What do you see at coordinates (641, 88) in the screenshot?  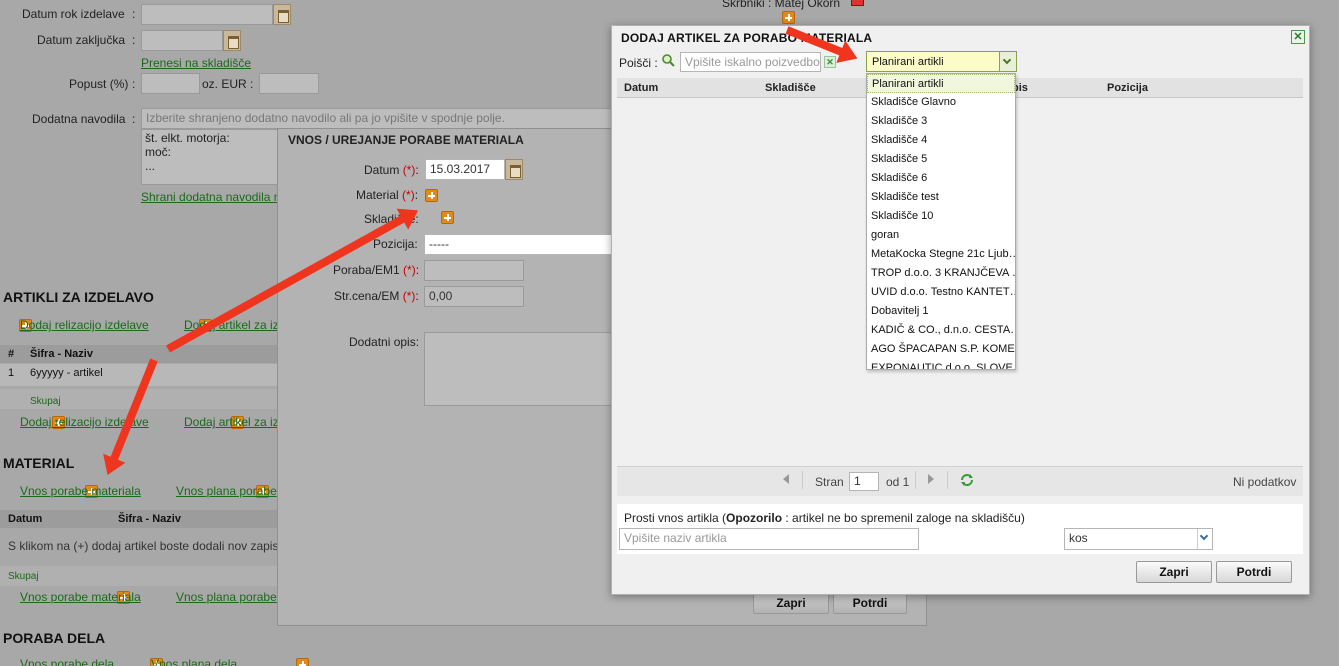 I see `col-datum: Datum` at bounding box center [641, 88].